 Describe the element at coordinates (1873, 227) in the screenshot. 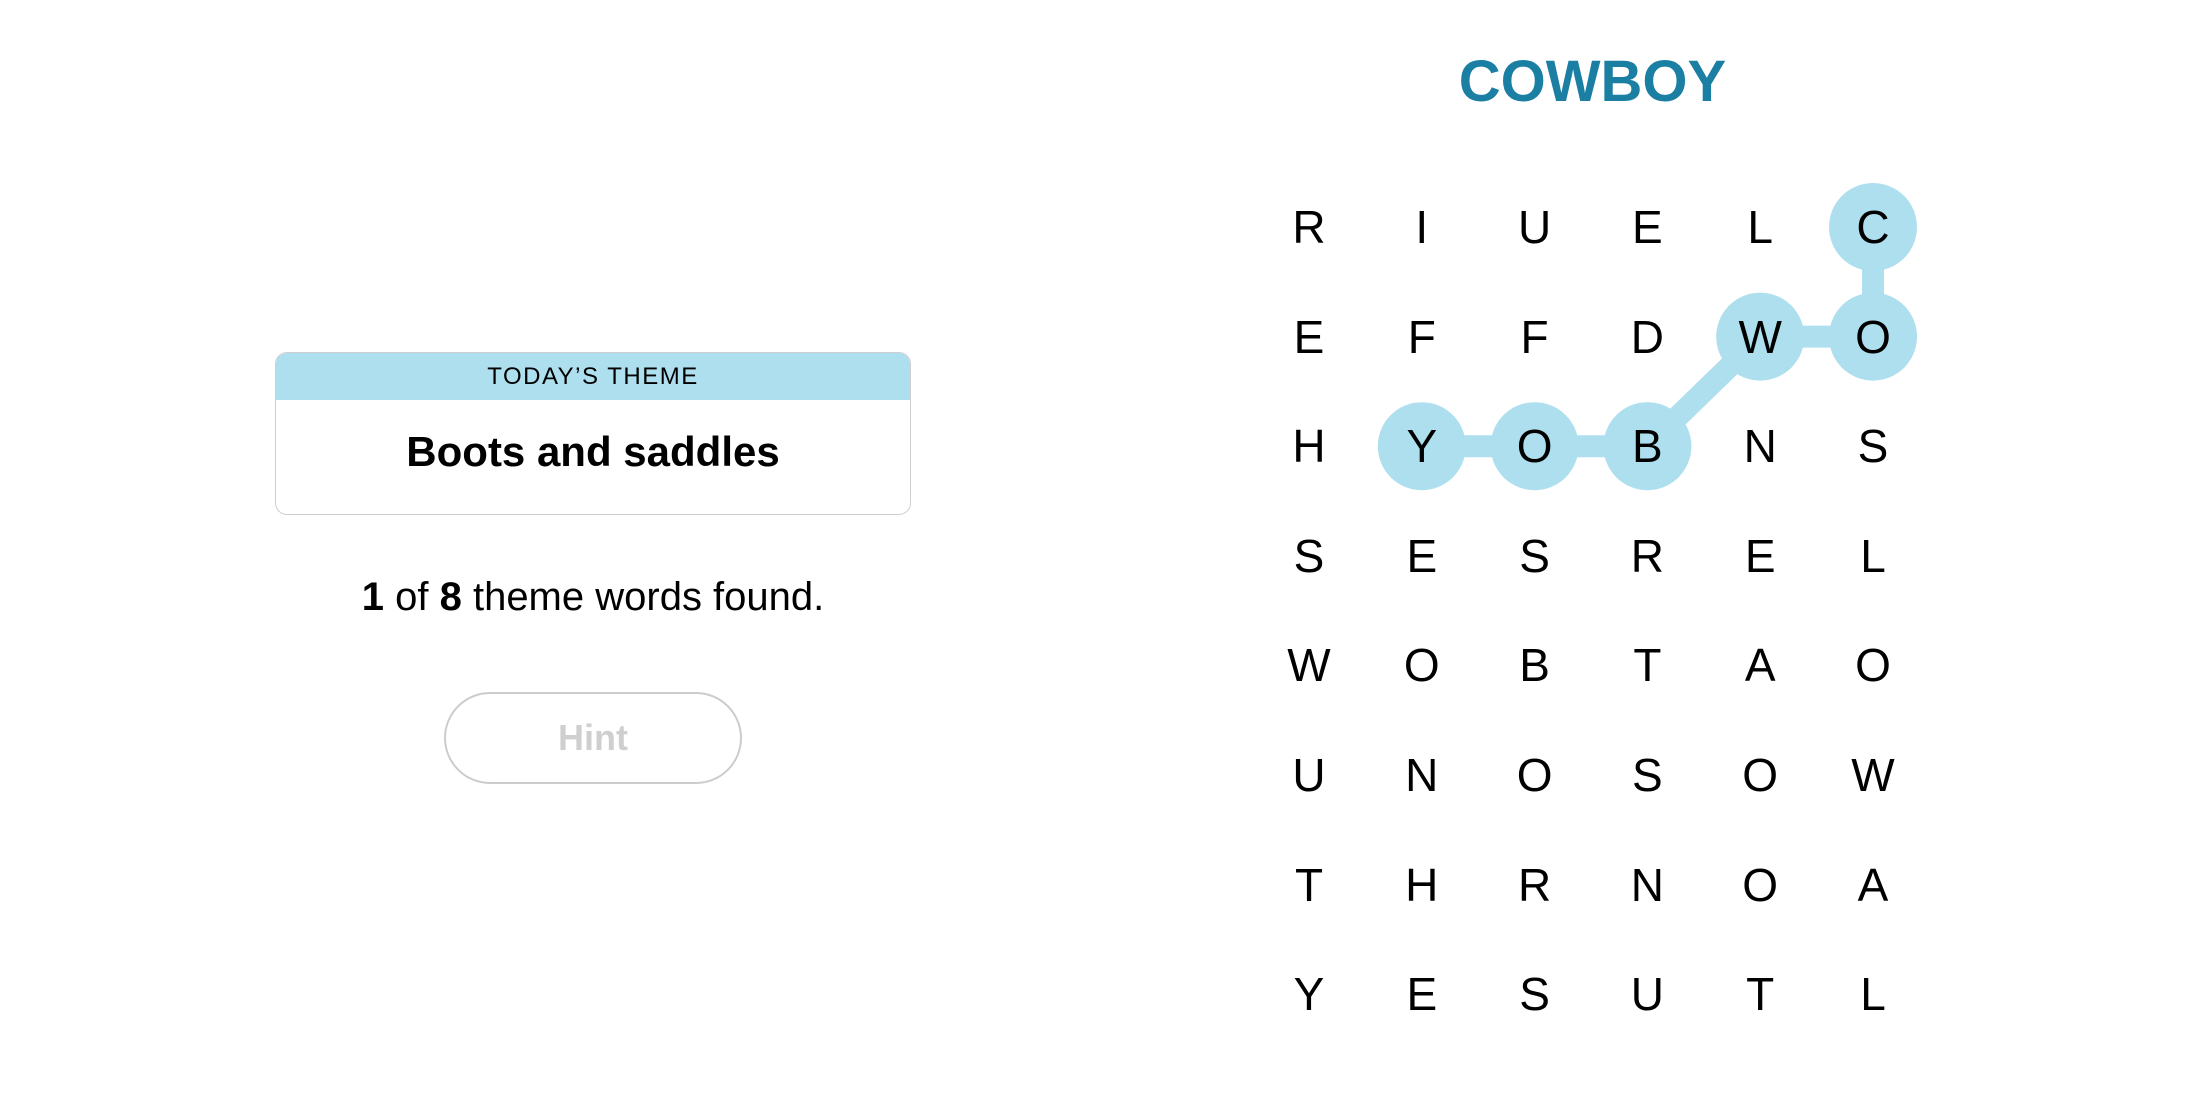

I see `letter-cell: C` at that location.